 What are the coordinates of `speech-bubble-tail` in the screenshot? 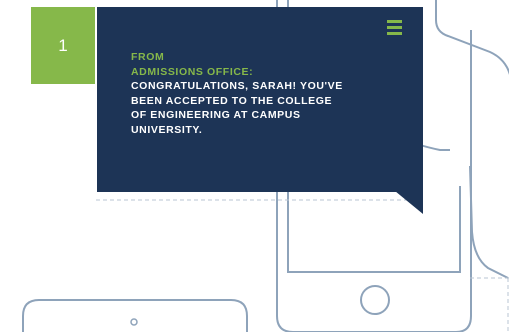 It's located at (409, 202).